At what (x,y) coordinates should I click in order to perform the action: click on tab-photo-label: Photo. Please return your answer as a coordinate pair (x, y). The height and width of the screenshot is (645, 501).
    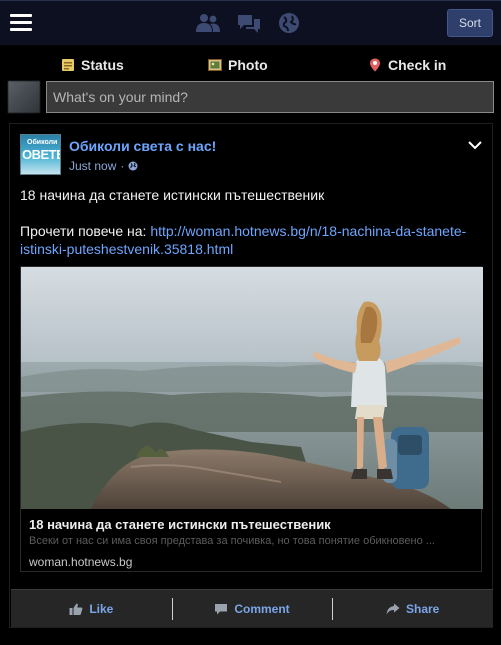
    Looking at the image, I should click on (248, 65).